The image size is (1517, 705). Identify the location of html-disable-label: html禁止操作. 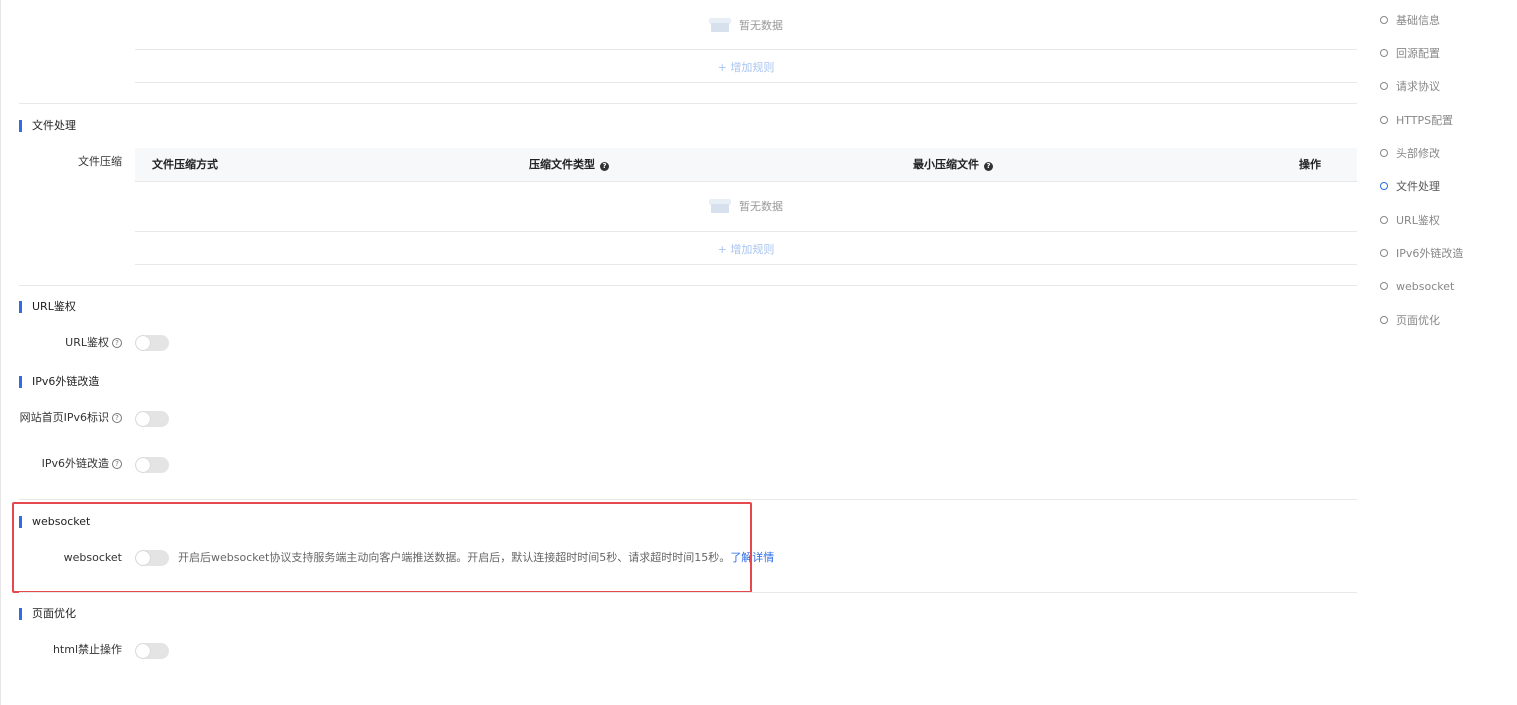
(87, 649).